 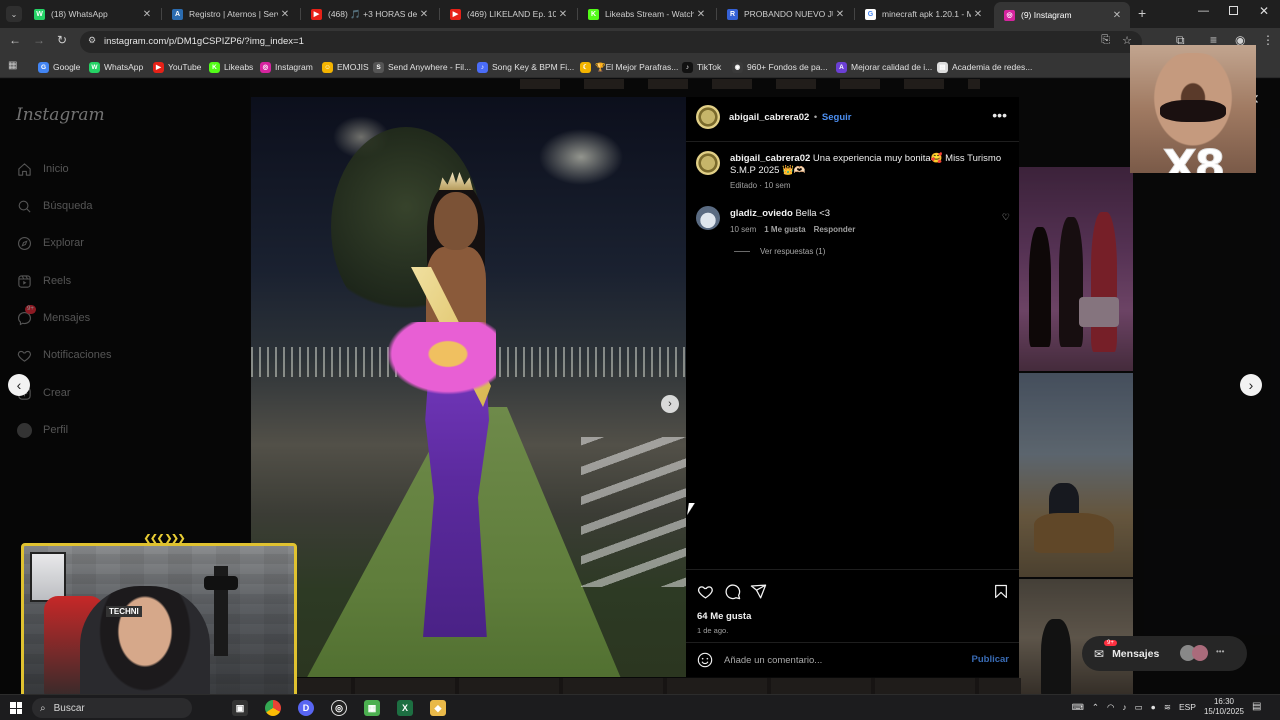 I want to click on browser-tab: ◎ (9) Instagram ✕, so click(x=1062, y=15).